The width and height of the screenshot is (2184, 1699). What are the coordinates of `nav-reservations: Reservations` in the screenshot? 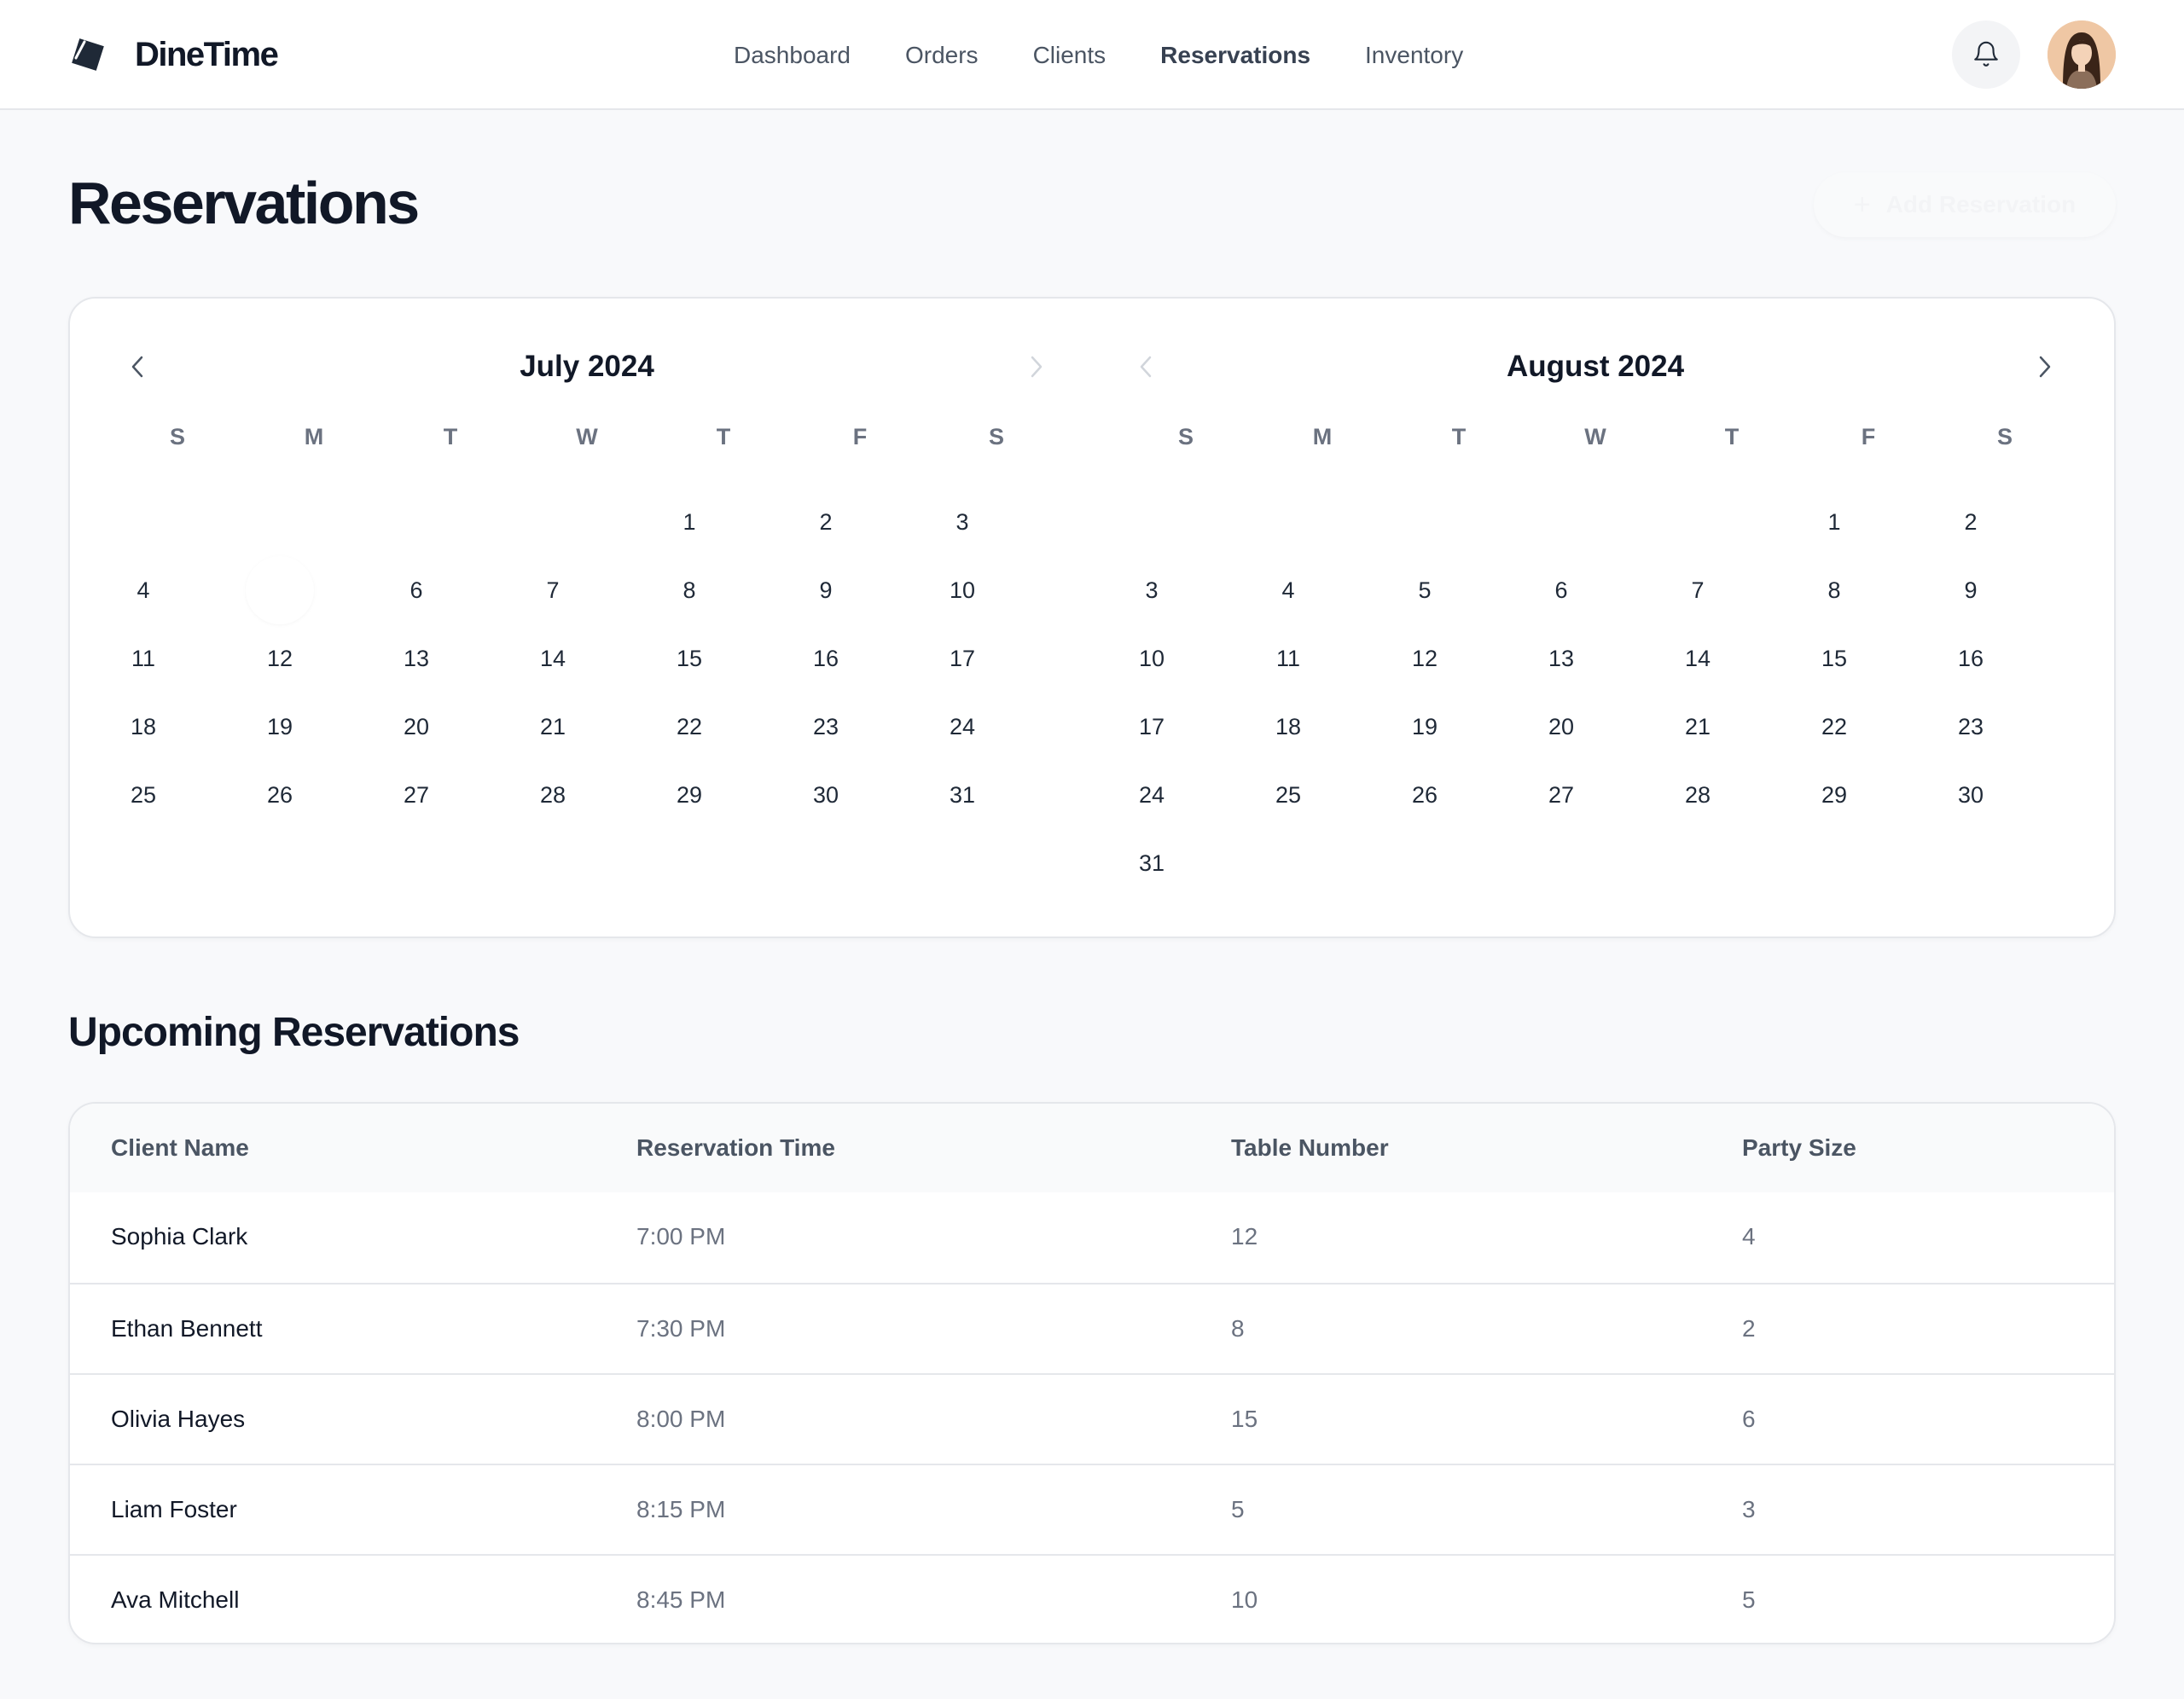 It's located at (1235, 55).